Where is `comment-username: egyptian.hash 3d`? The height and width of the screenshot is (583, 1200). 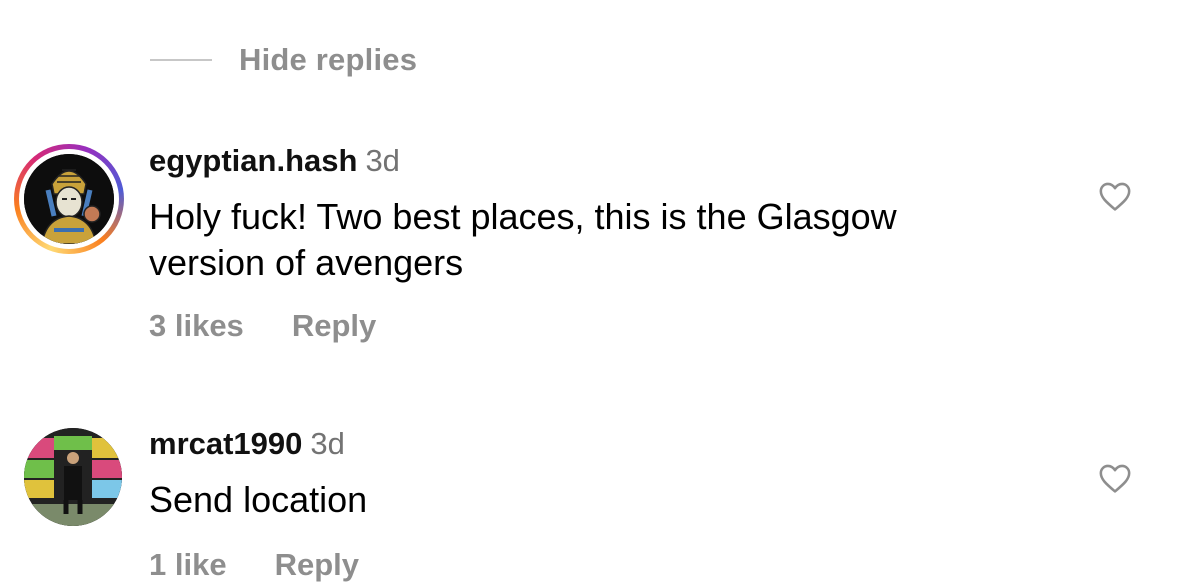
comment-username: egyptian.hash 3d is located at coordinates (274, 161).